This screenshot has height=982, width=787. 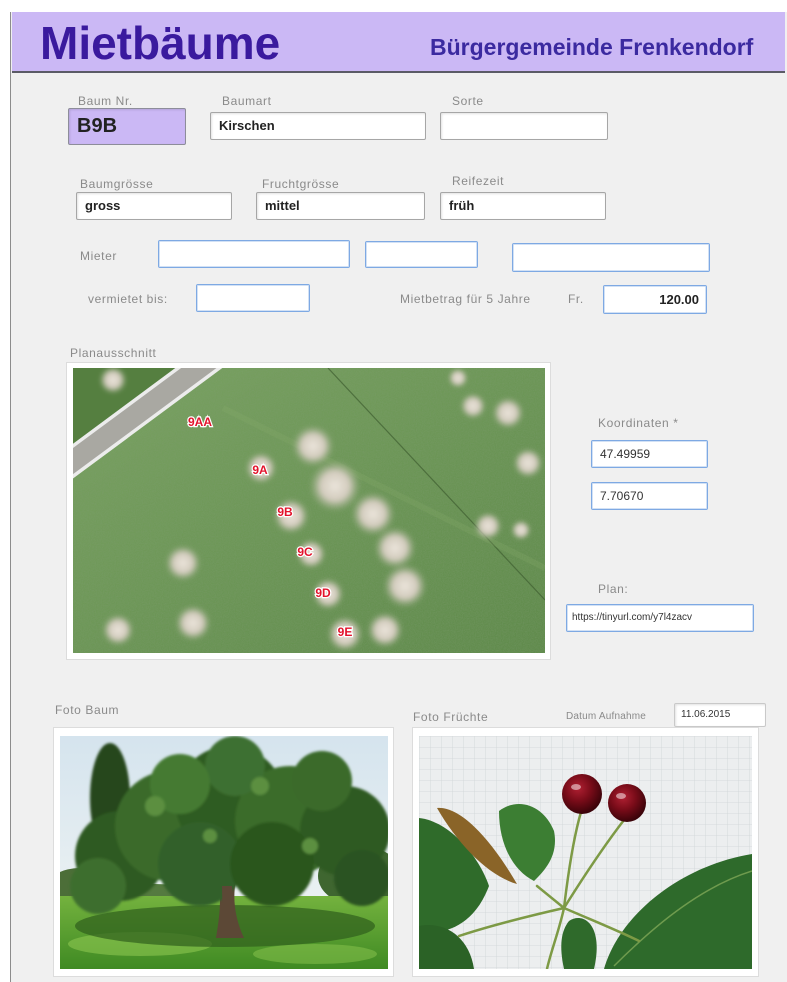 What do you see at coordinates (606, 716) in the screenshot?
I see `datum-aufnahme-label: Datum Aufnahme` at bounding box center [606, 716].